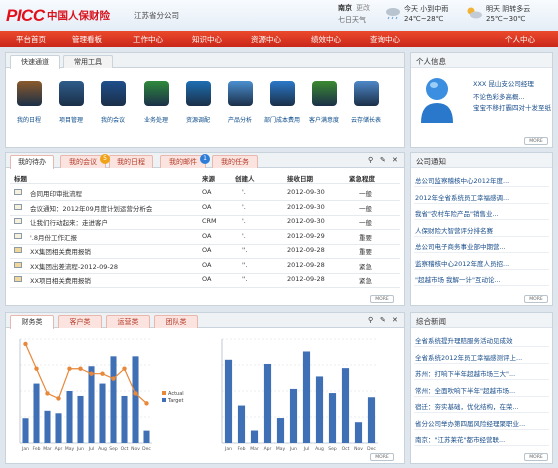 Image resolution: width=558 pixels, height=468 pixels. What do you see at coordinates (306, 449) in the screenshot?
I see `x-tick-label: Jul` at bounding box center [306, 449].